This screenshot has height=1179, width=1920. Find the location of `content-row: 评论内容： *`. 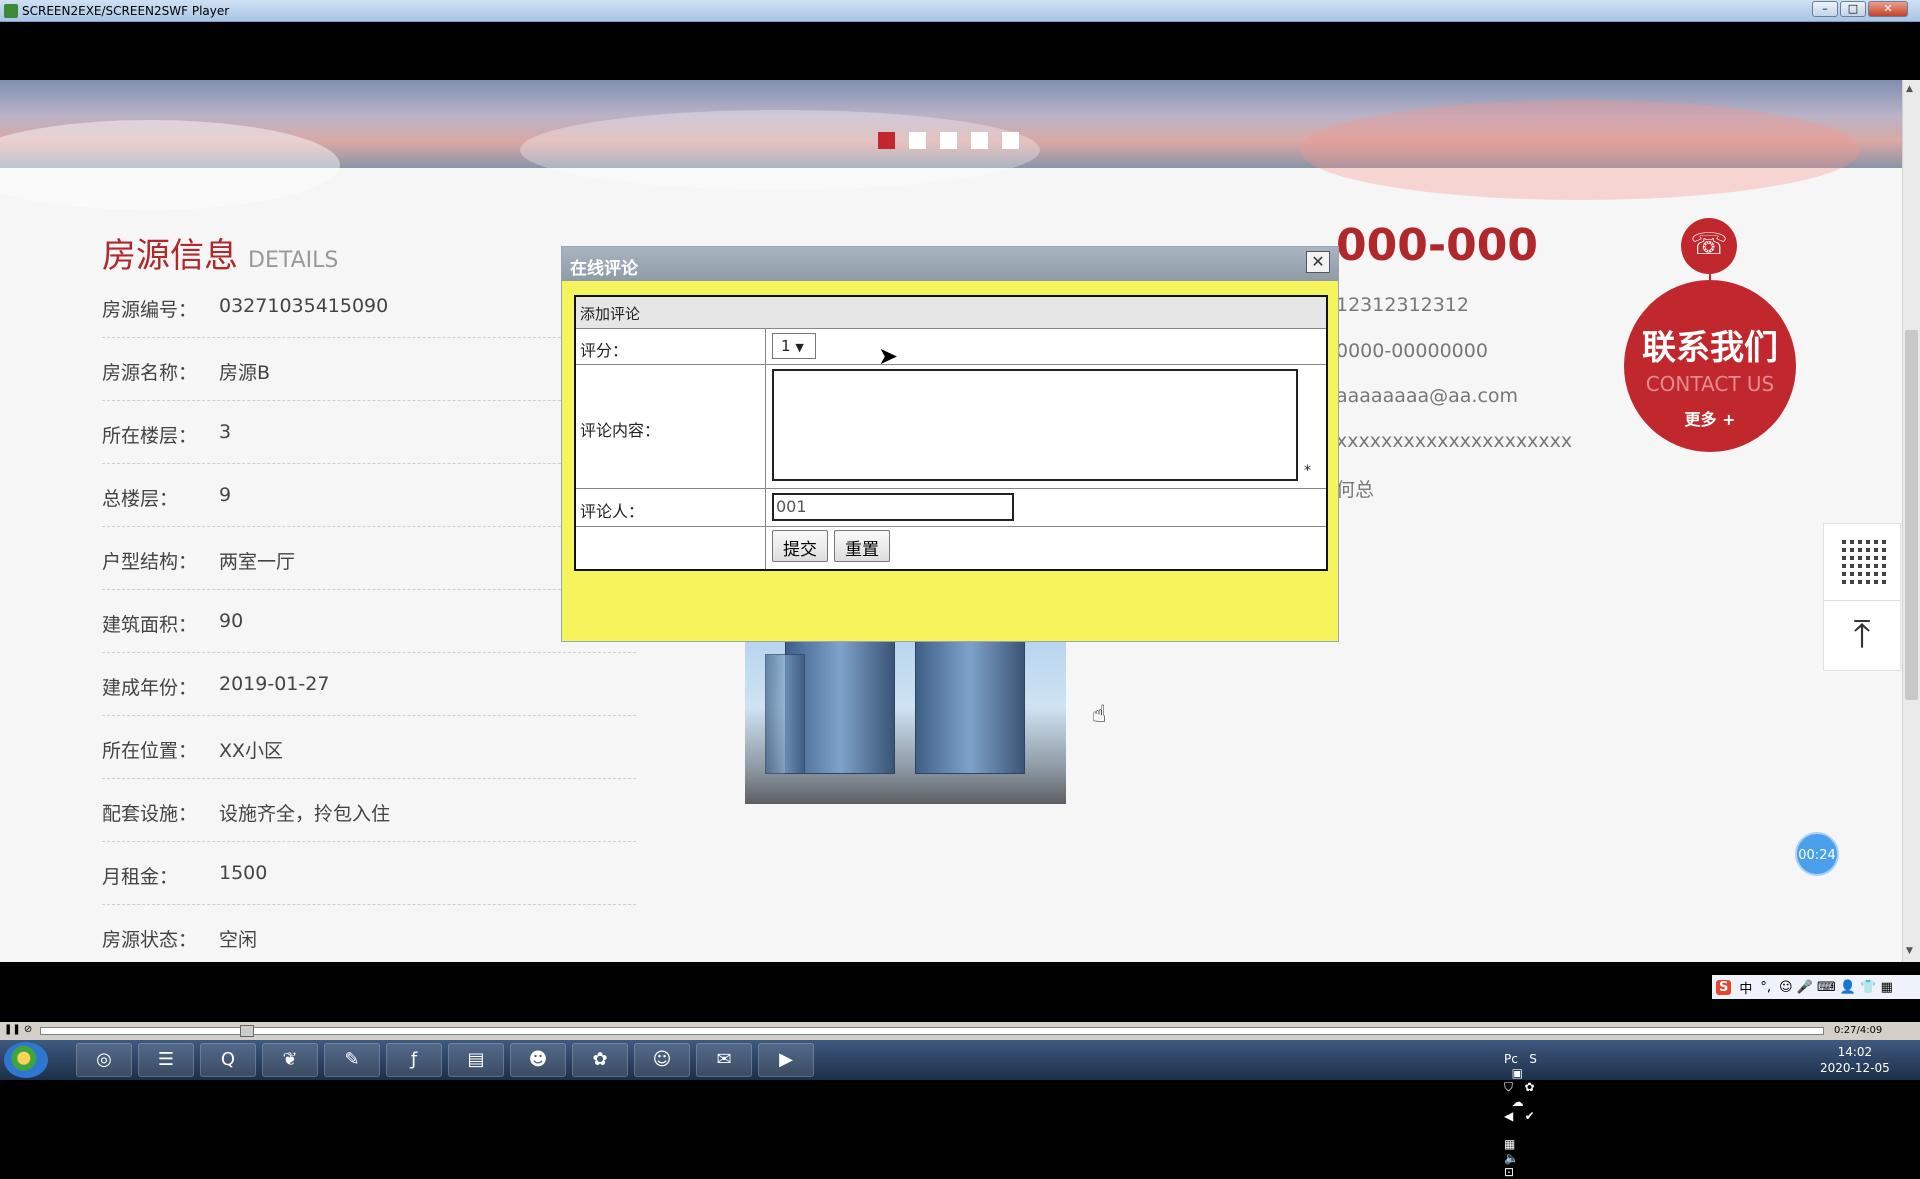

content-row: 评论内容： * is located at coordinates (951, 427).